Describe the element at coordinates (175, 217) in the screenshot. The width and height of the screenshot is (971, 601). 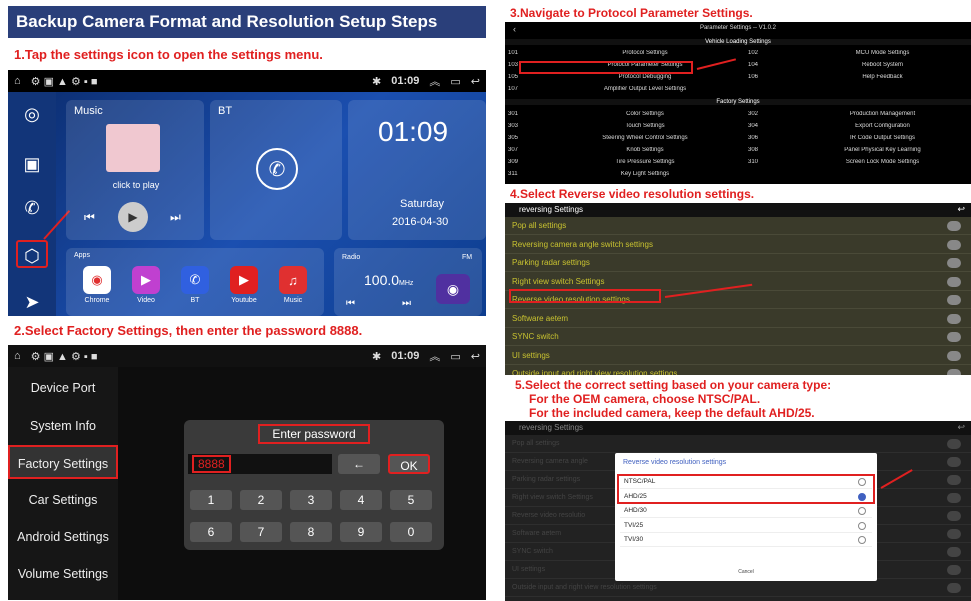
I see `next-icon: ⏭` at that location.